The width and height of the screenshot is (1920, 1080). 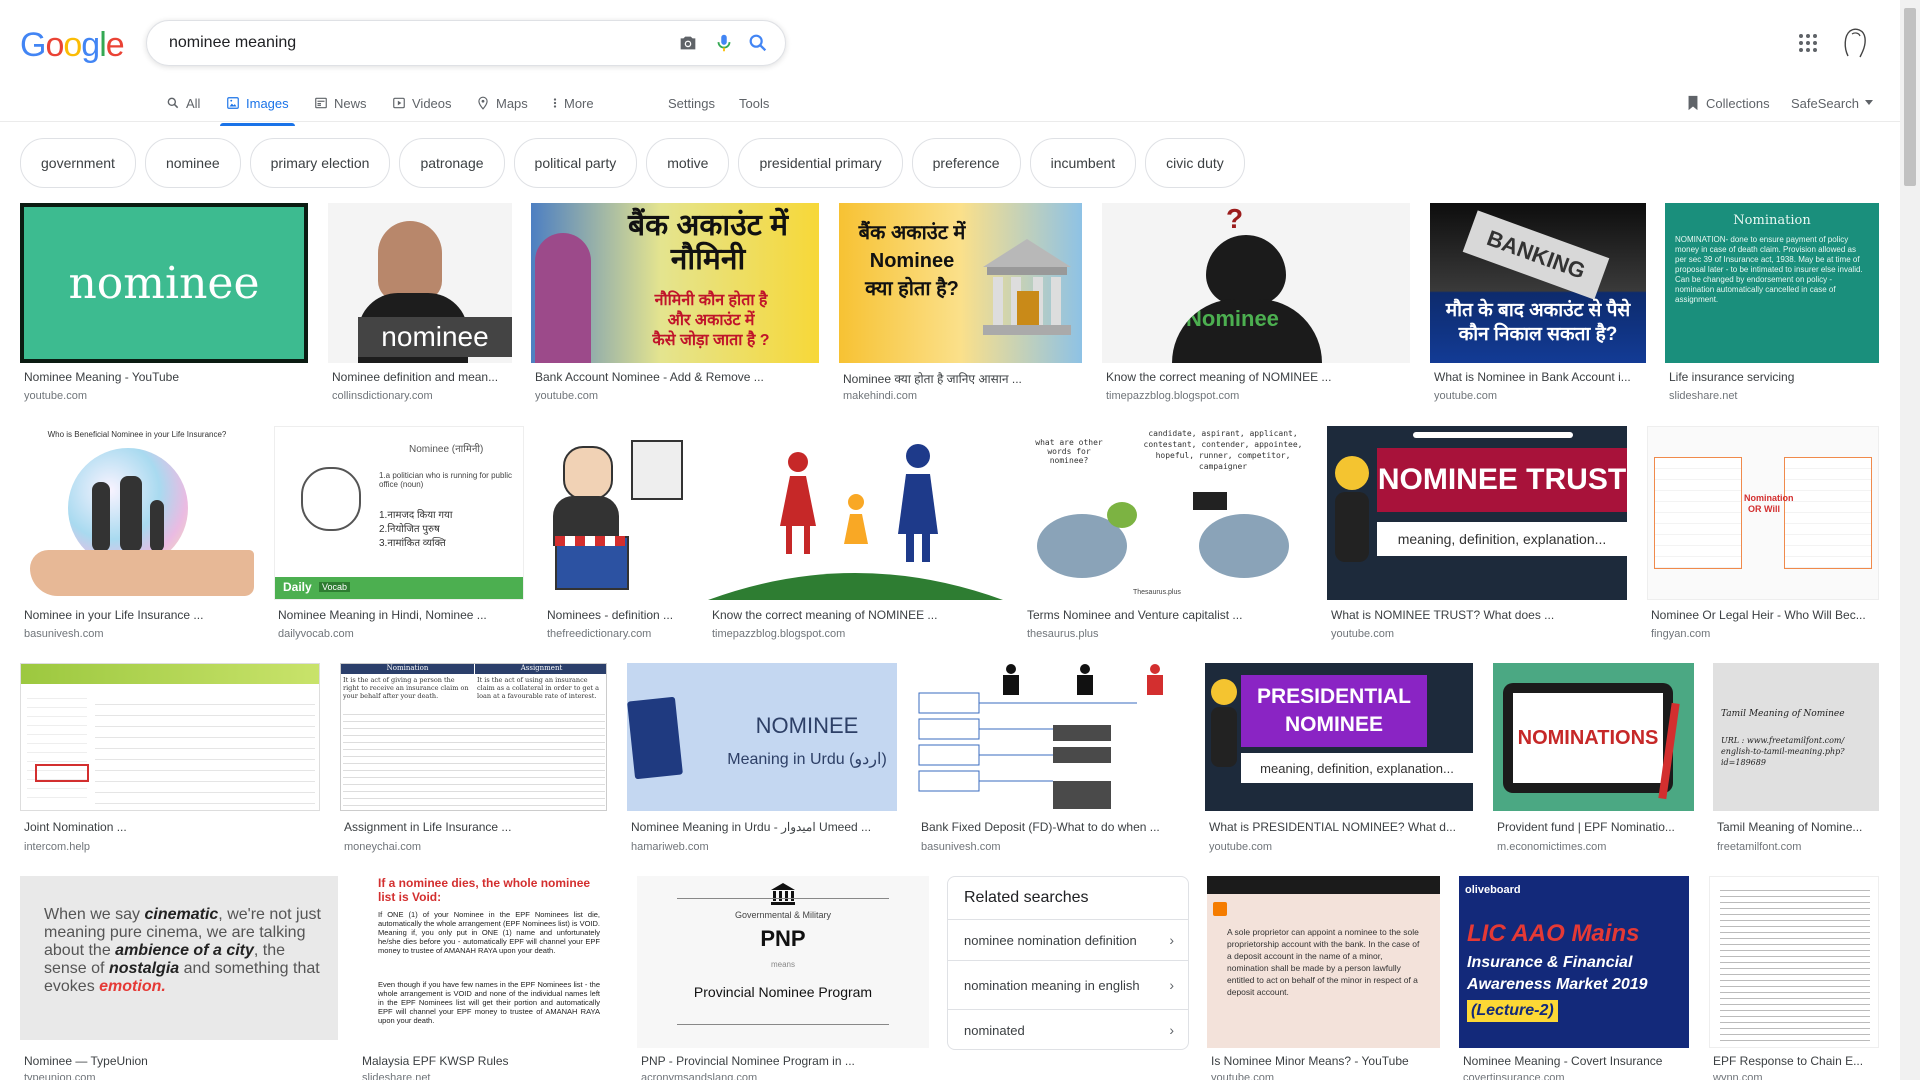 What do you see at coordinates (1732, 377) in the screenshot?
I see `result-title: Life insurance servicing` at bounding box center [1732, 377].